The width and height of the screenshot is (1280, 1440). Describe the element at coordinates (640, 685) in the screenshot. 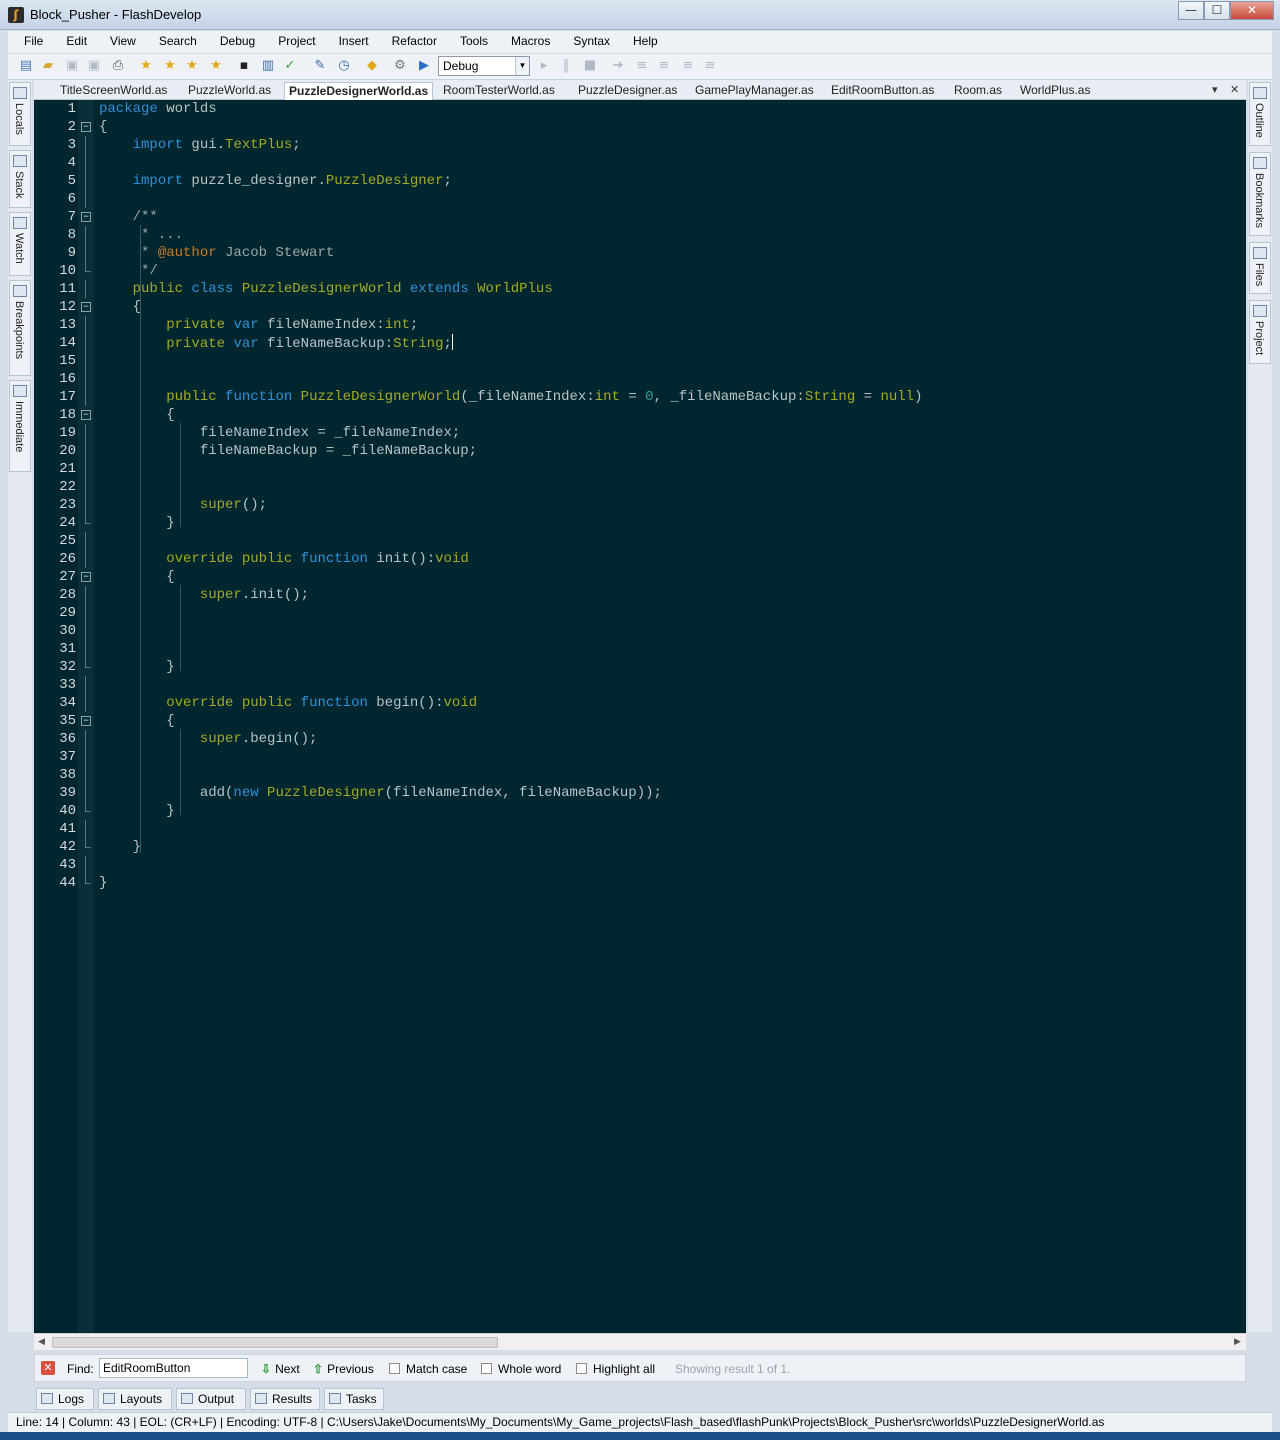

I see `code-line: 33` at that location.